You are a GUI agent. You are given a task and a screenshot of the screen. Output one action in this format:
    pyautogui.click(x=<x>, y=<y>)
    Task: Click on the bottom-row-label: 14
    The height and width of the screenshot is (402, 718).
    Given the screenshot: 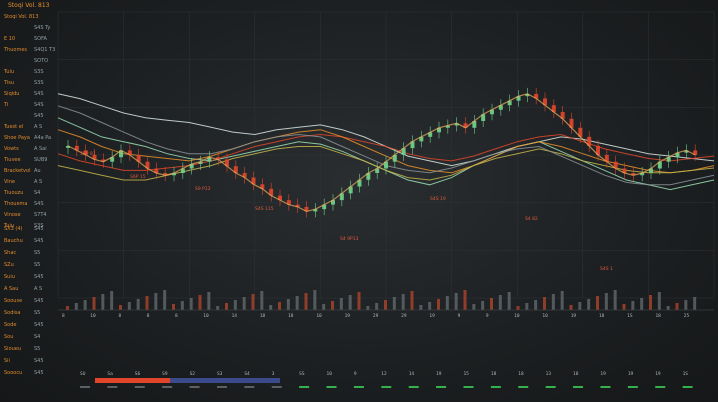 What is the action you would take?
    pyautogui.click(x=412, y=374)
    